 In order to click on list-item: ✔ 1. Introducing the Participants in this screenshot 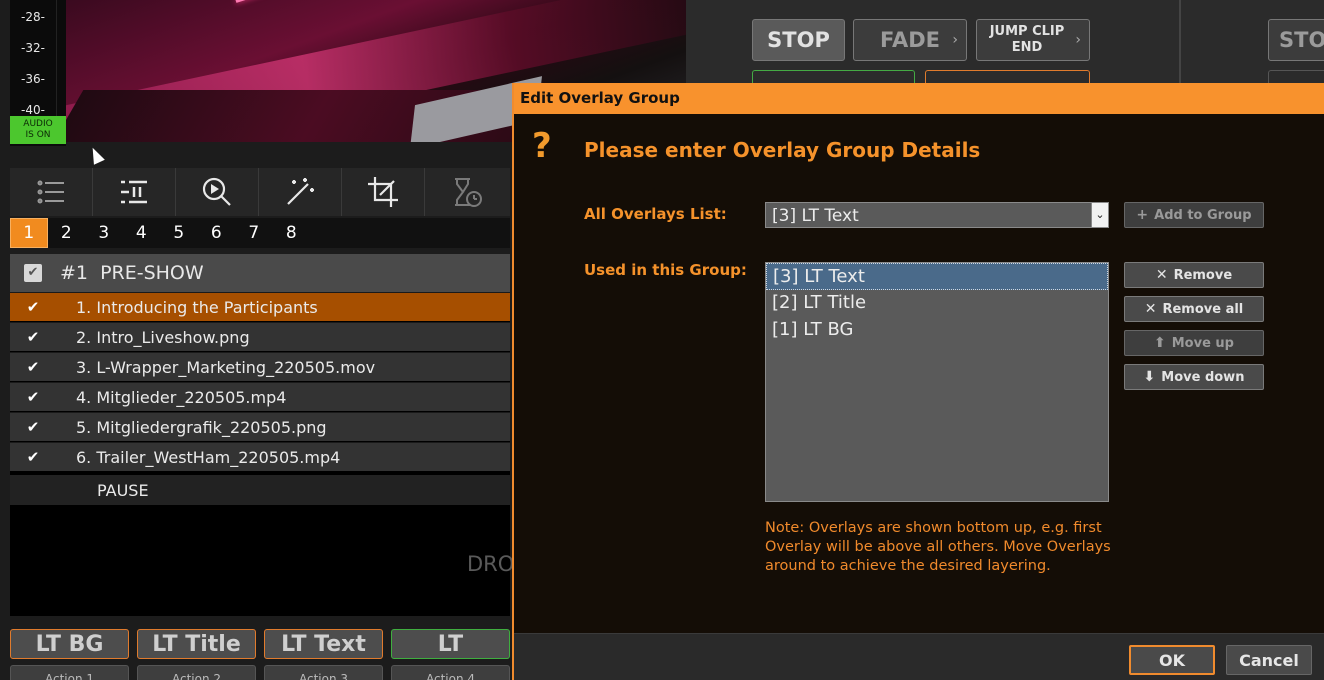, I will do `click(260, 306)`.